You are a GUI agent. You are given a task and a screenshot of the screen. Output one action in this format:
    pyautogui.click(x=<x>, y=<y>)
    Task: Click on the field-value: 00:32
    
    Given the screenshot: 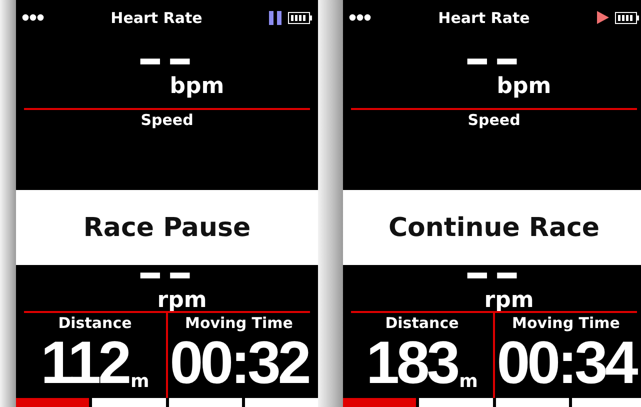 What is the action you would take?
    pyautogui.click(x=239, y=363)
    